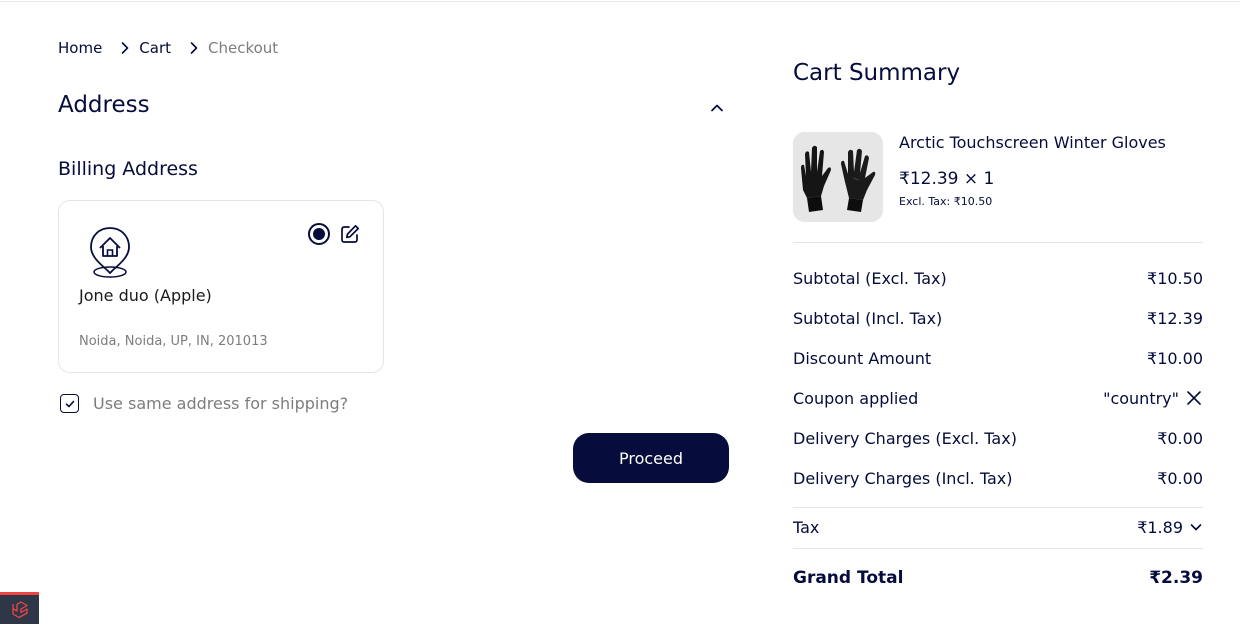 Image resolution: width=1240 pixels, height=624 pixels. Describe the element at coordinates (998, 278) in the screenshot. I see `subtotal-excl-row: Subtotal (Excl. Tax) ₹10.50` at that location.